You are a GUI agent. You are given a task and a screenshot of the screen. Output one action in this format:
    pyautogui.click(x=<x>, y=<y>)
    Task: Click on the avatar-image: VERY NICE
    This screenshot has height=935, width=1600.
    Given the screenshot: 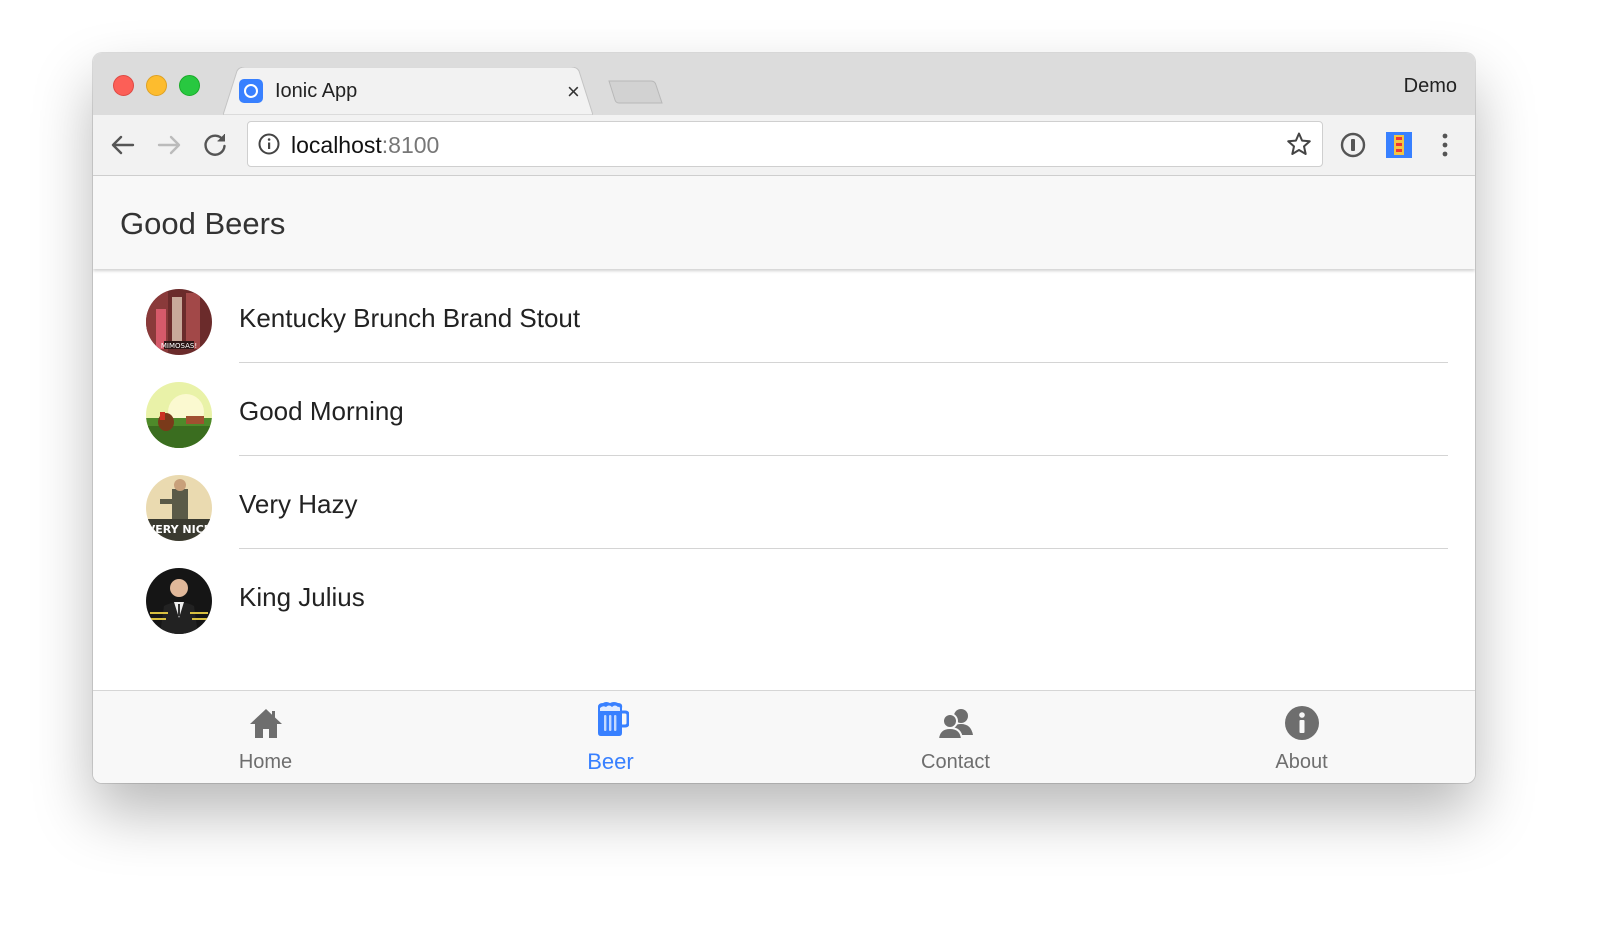 What is the action you would take?
    pyautogui.click(x=179, y=508)
    